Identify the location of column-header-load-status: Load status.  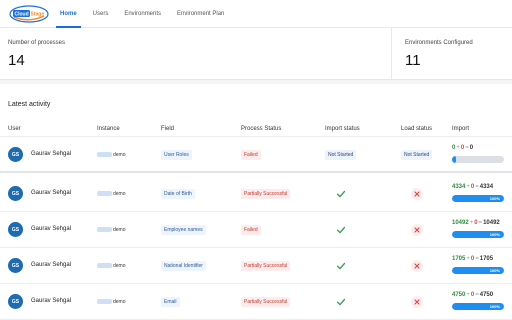
(417, 129).